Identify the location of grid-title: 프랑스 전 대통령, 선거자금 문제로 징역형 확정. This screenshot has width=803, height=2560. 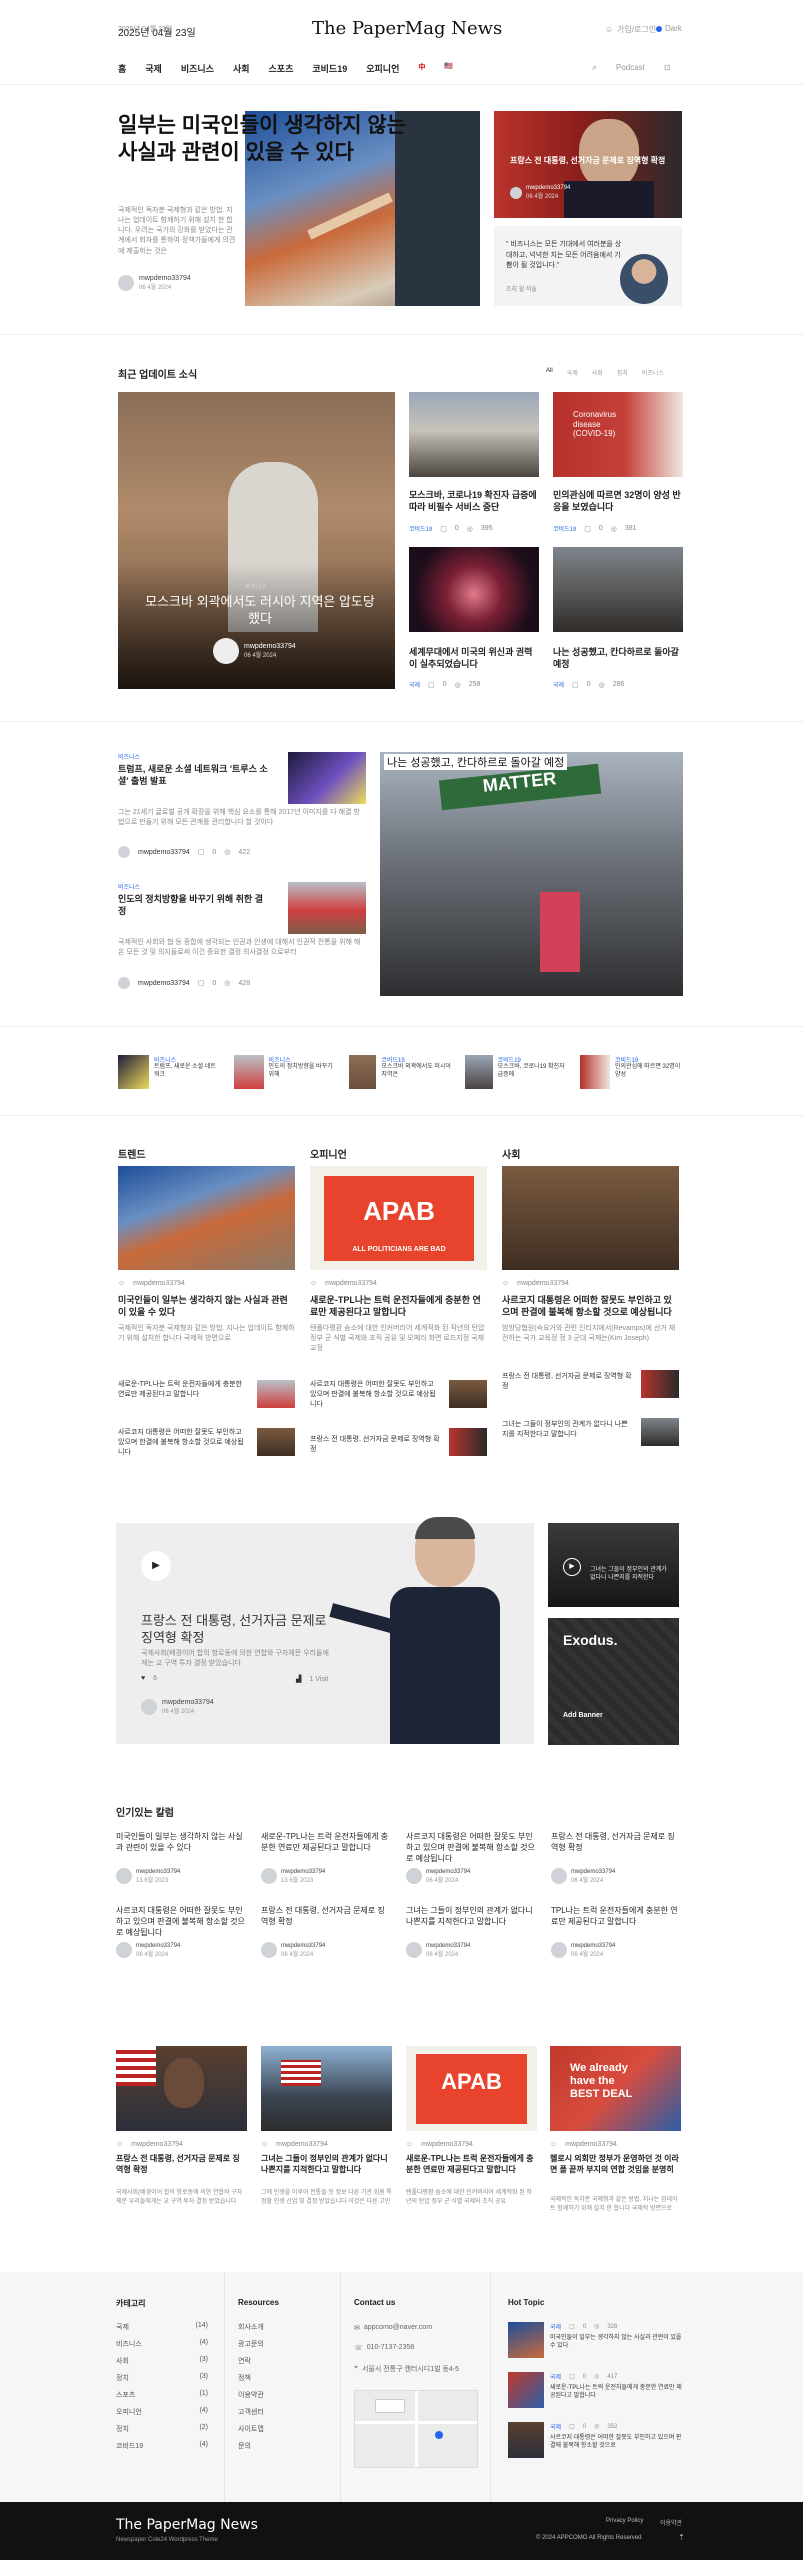
(181, 2165).